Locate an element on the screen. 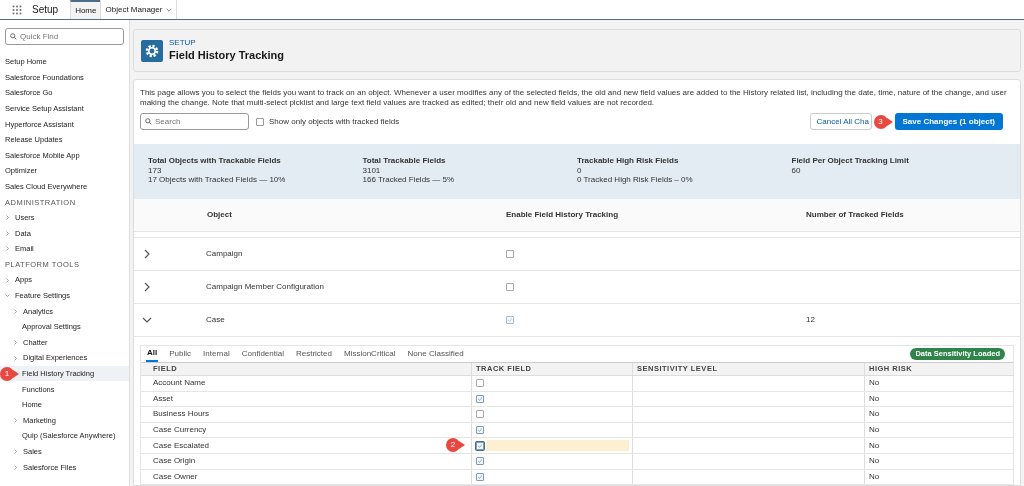  quick-find-field: Quick Find is located at coordinates (64, 36).